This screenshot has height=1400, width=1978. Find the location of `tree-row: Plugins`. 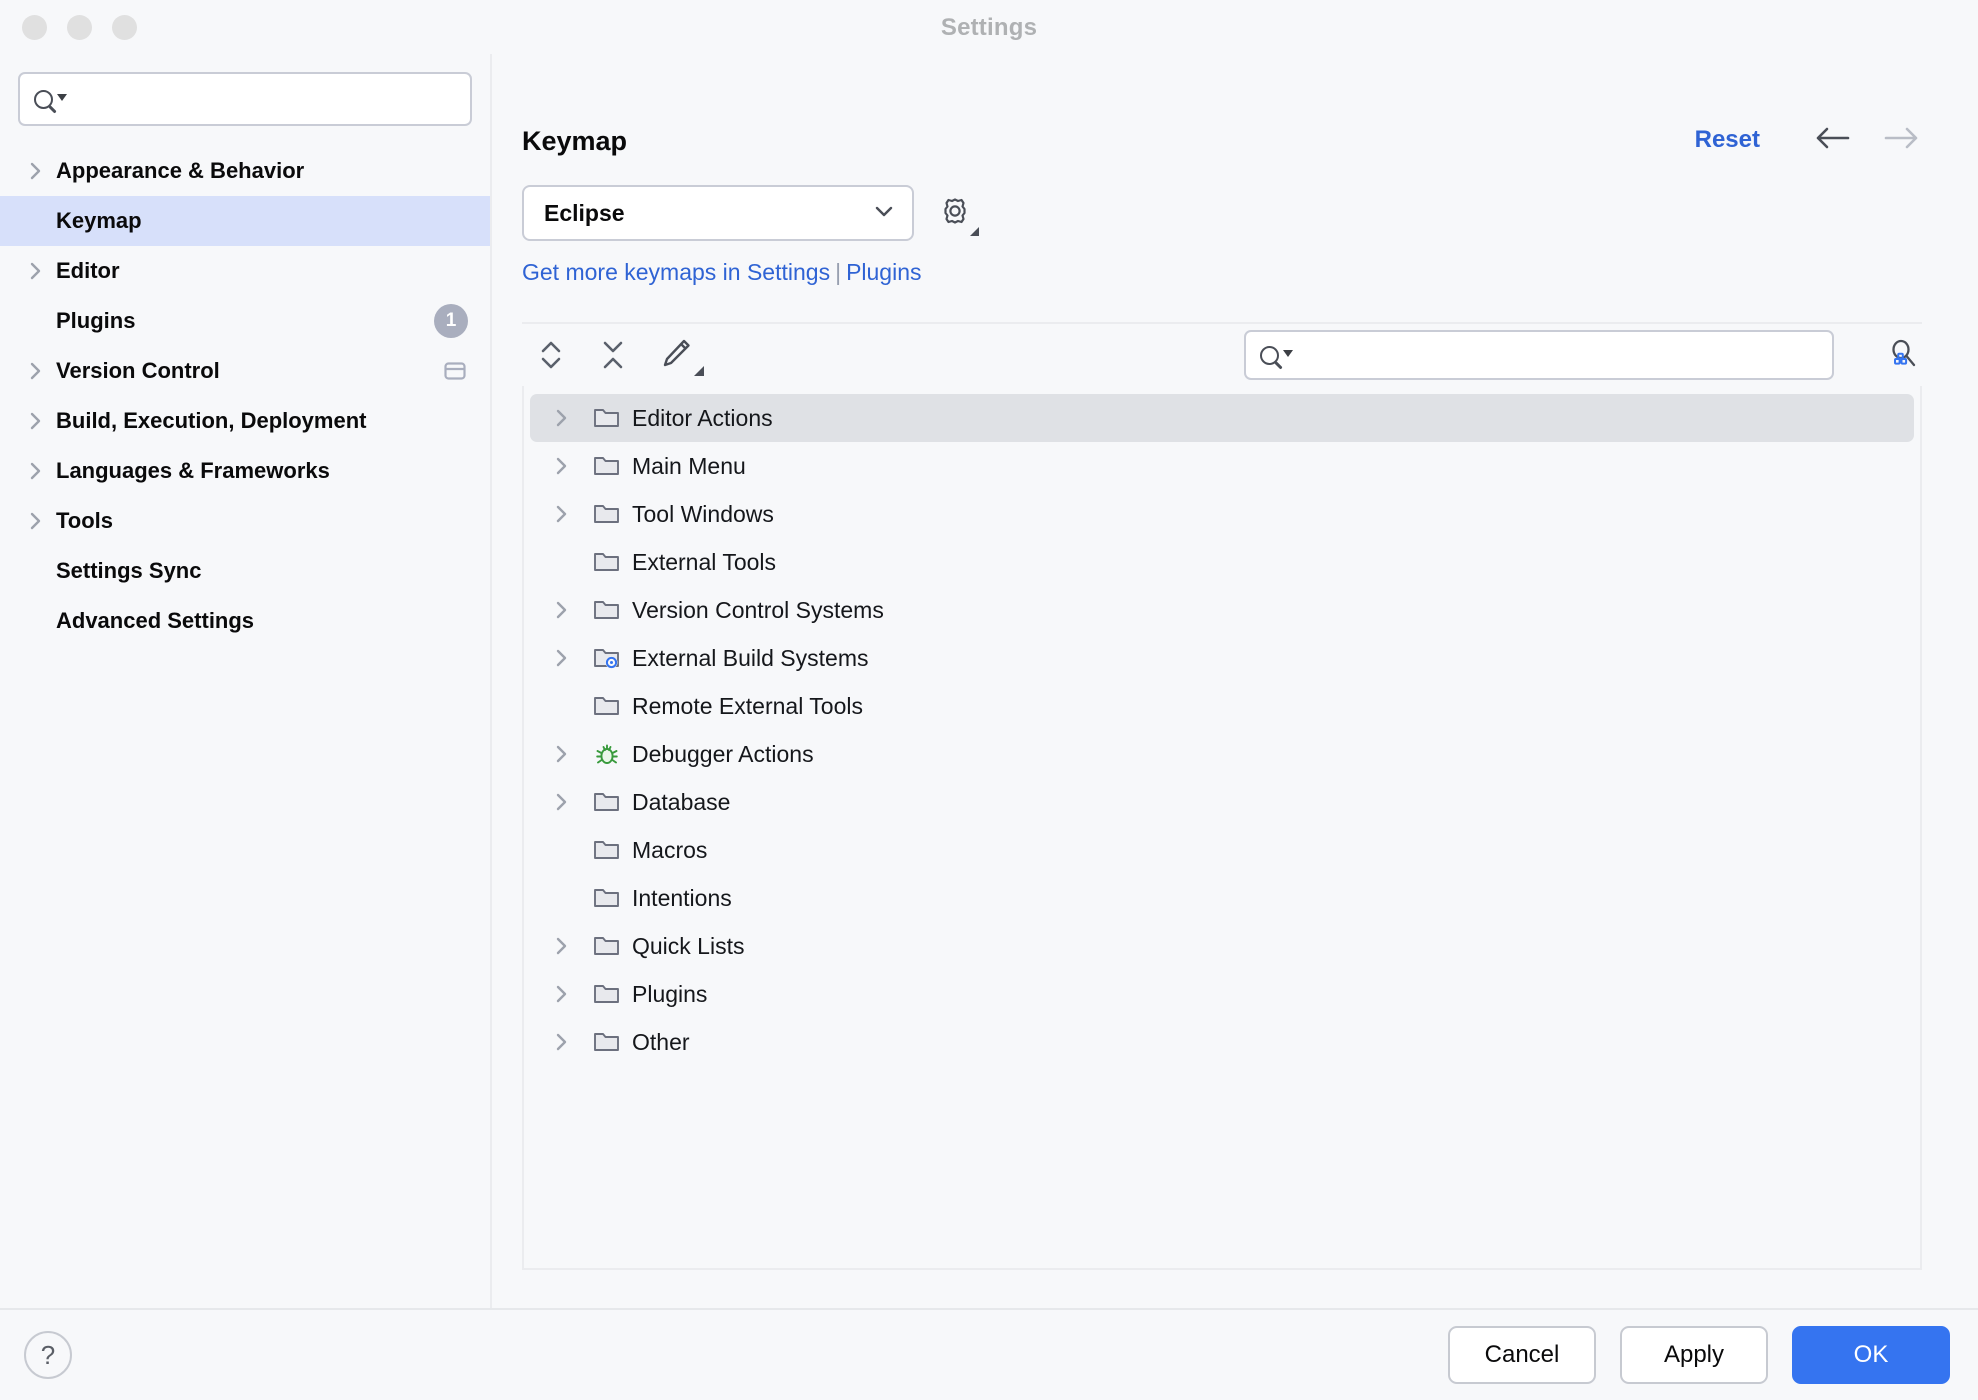

tree-row: Plugins is located at coordinates (1222, 994).